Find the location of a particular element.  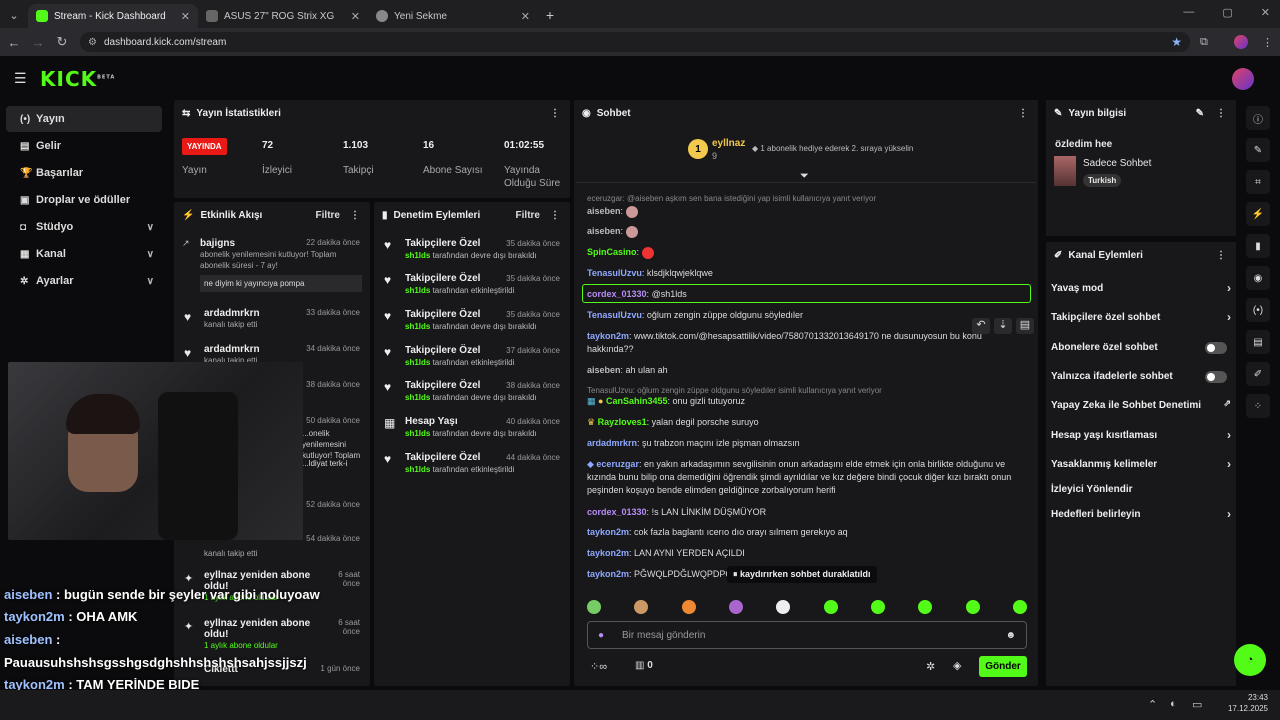

sidebar-item-settings: ✲ Ayarlar ∨ is located at coordinates (84, 281).